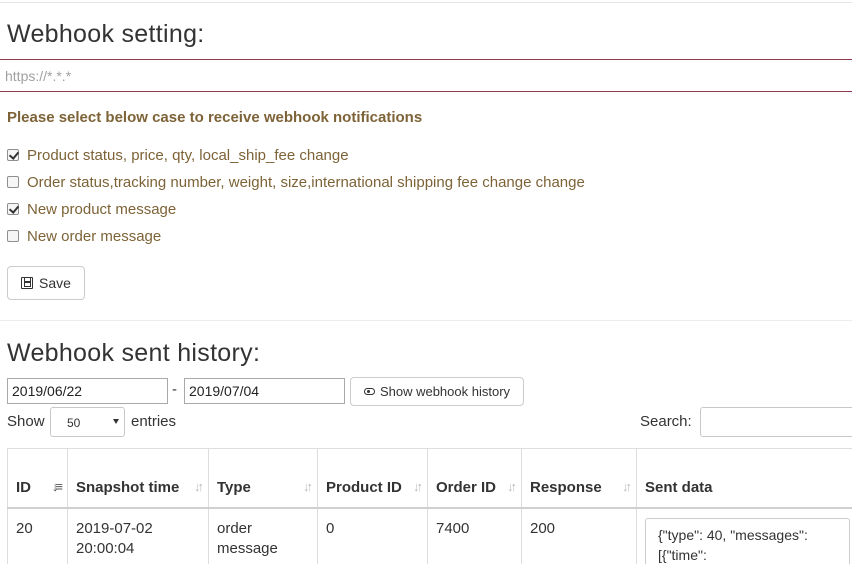 This screenshot has height=564, width=852. I want to click on column-header-id: ID ↓≡, so click(37, 478).